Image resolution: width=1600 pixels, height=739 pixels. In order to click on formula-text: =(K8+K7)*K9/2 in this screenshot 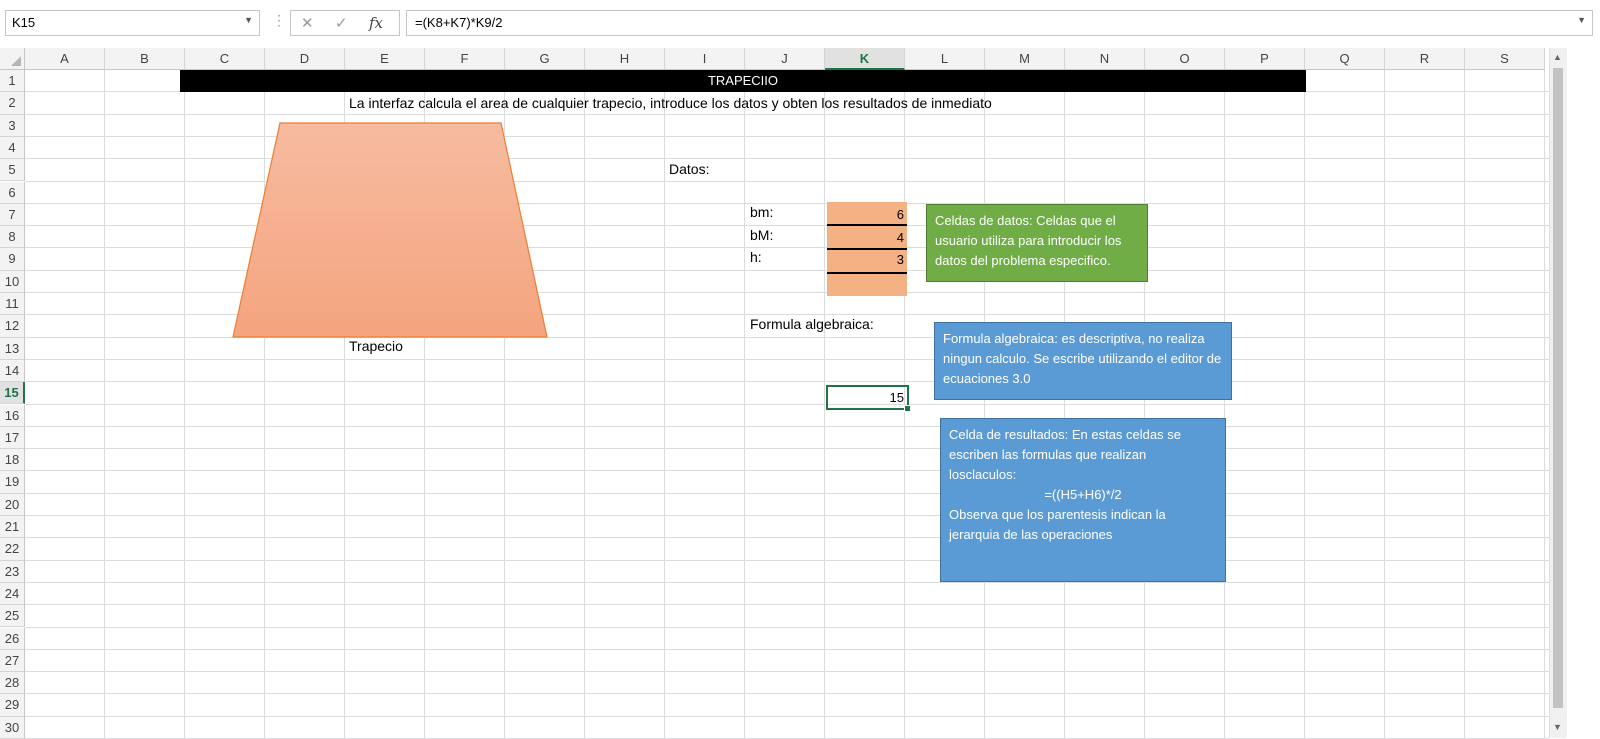, I will do `click(459, 22)`.